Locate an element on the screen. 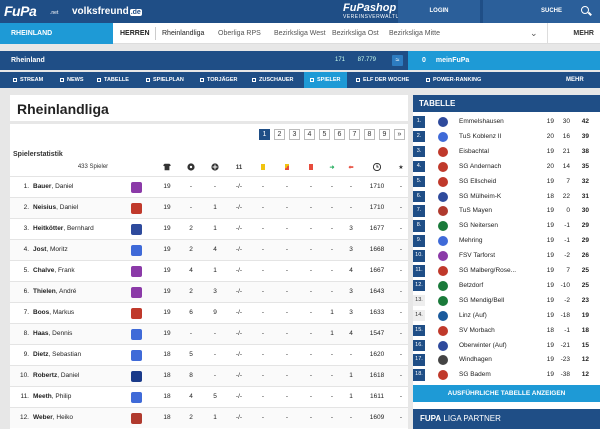 The image size is (600, 429). startelf-column-header: 11 is located at coordinates (239, 168).